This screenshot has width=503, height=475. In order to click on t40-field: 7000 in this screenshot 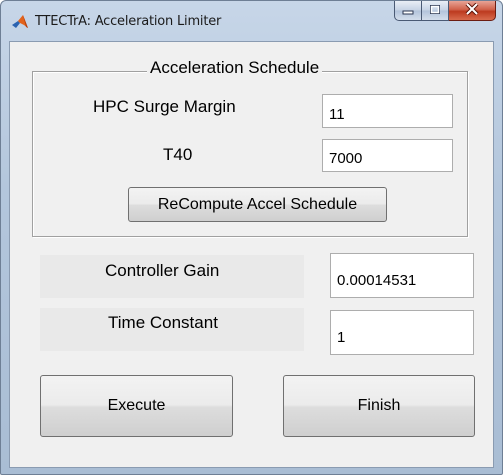, I will do `click(387, 155)`.